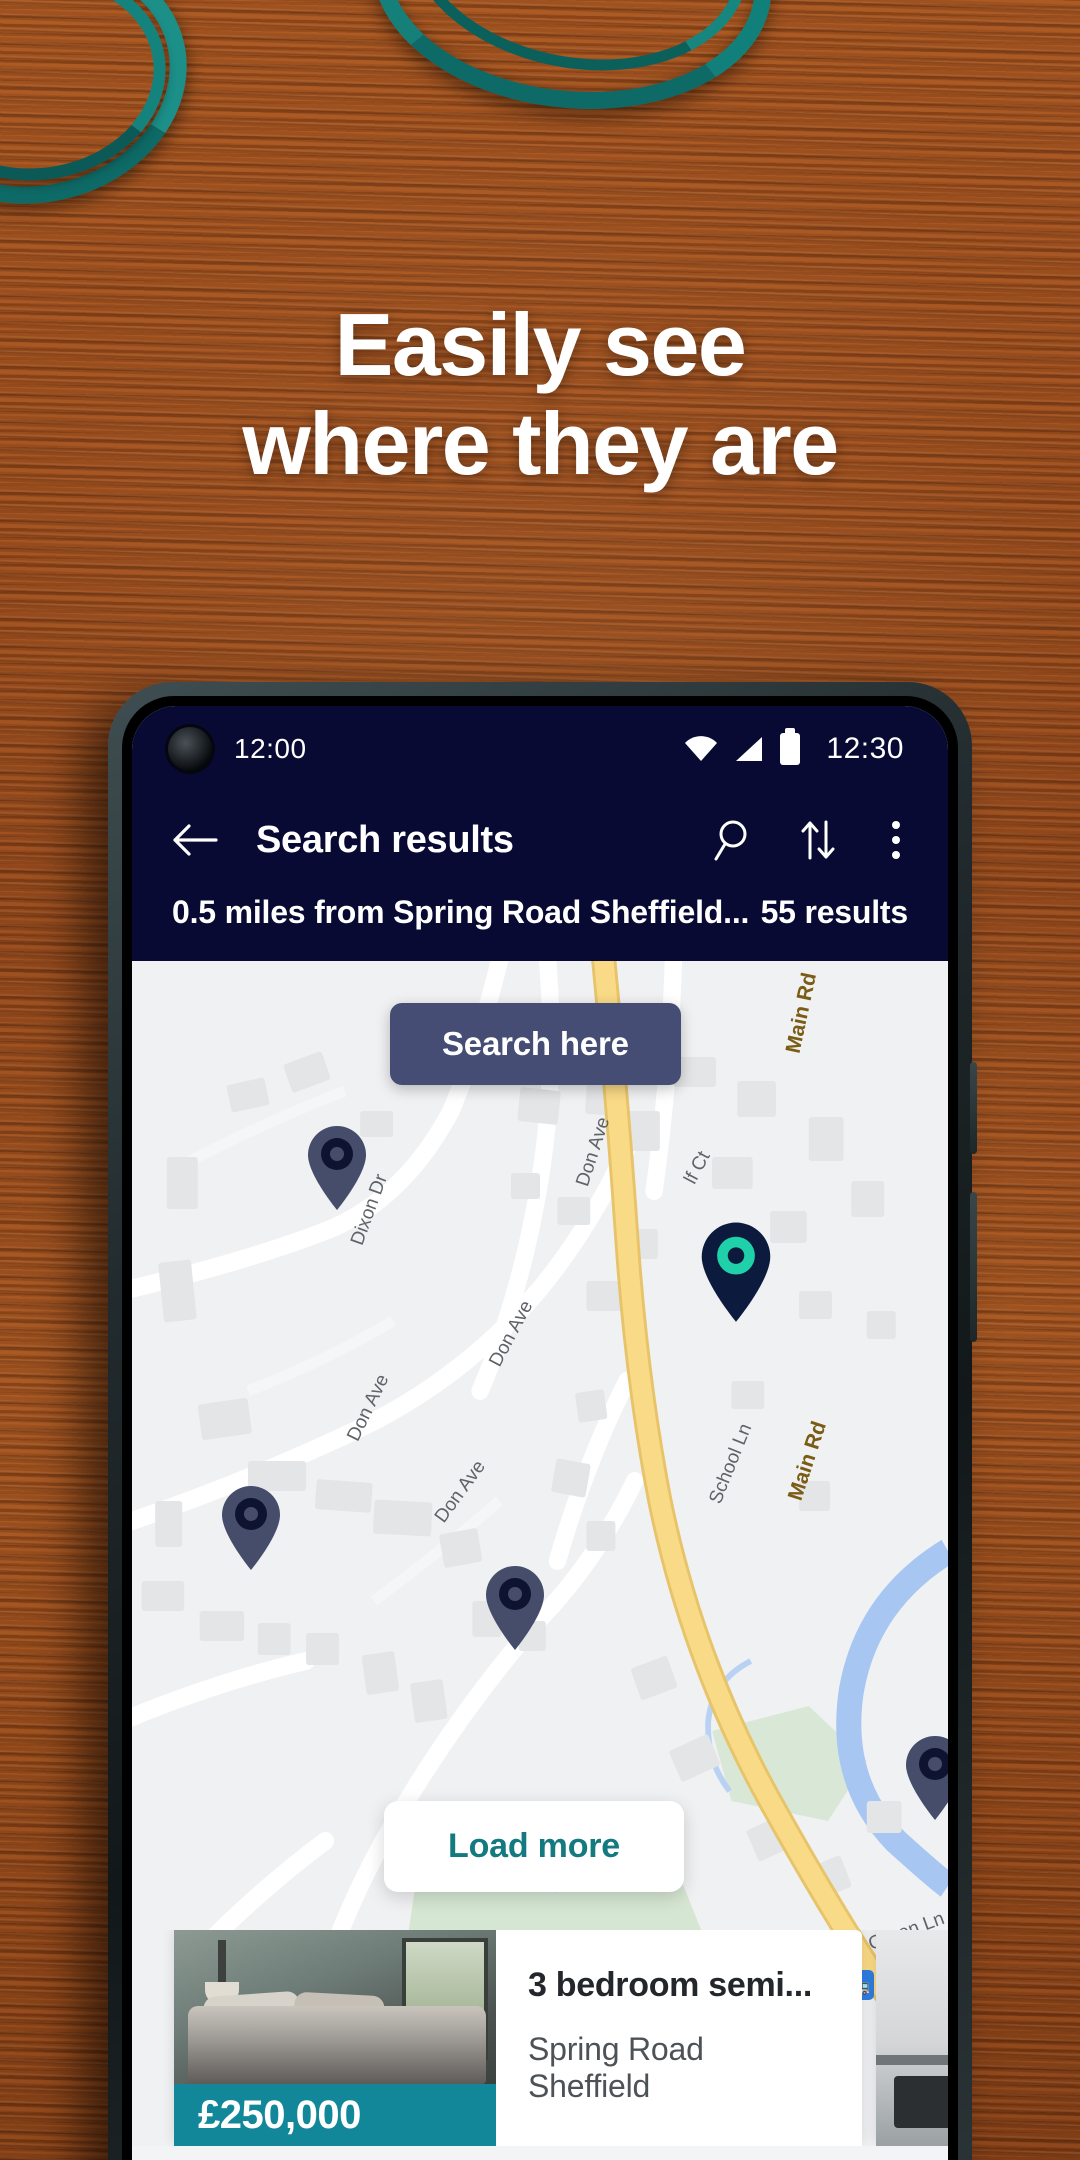 The image size is (1080, 2160). What do you see at coordinates (865, 748) in the screenshot?
I see `status-time-right: 12:30` at bounding box center [865, 748].